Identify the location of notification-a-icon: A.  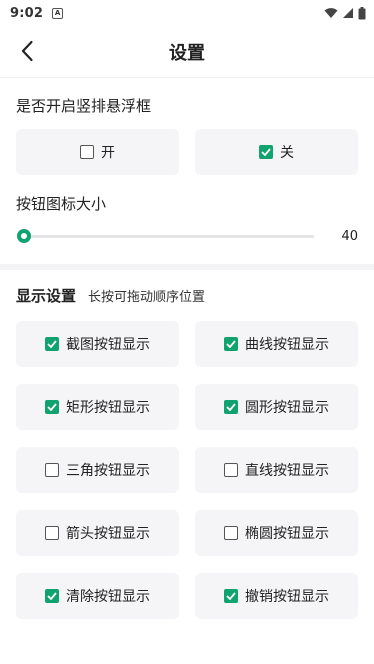
(58, 13).